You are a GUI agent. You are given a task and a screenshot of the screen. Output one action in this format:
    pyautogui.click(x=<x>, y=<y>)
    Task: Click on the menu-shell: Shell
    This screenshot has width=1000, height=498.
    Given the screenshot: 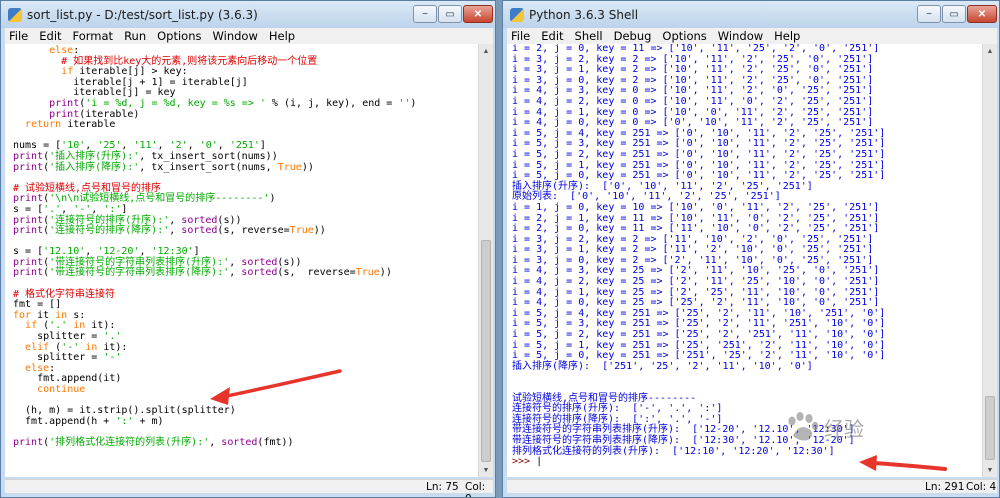 What is the action you would take?
    pyautogui.click(x=589, y=36)
    